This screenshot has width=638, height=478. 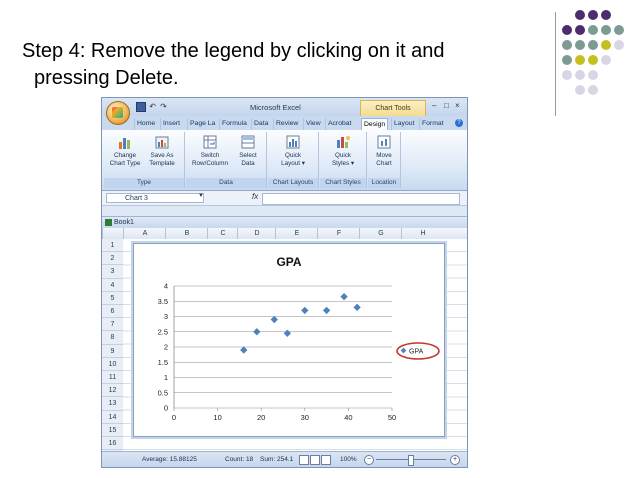 What do you see at coordinates (348, 417) in the screenshot?
I see `x-tick-label: 40` at bounding box center [348, 417].